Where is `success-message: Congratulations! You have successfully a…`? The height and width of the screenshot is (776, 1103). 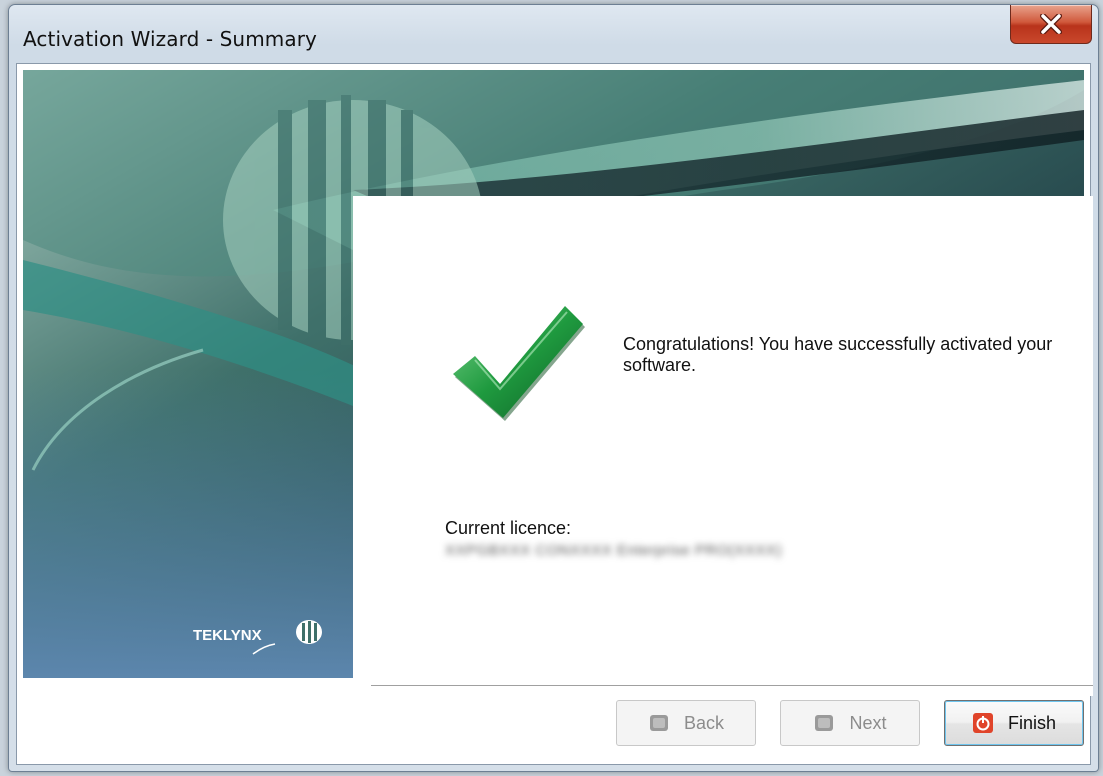 success-message: Congratulations! You have successfully a… is located at coordinates (838, 354).